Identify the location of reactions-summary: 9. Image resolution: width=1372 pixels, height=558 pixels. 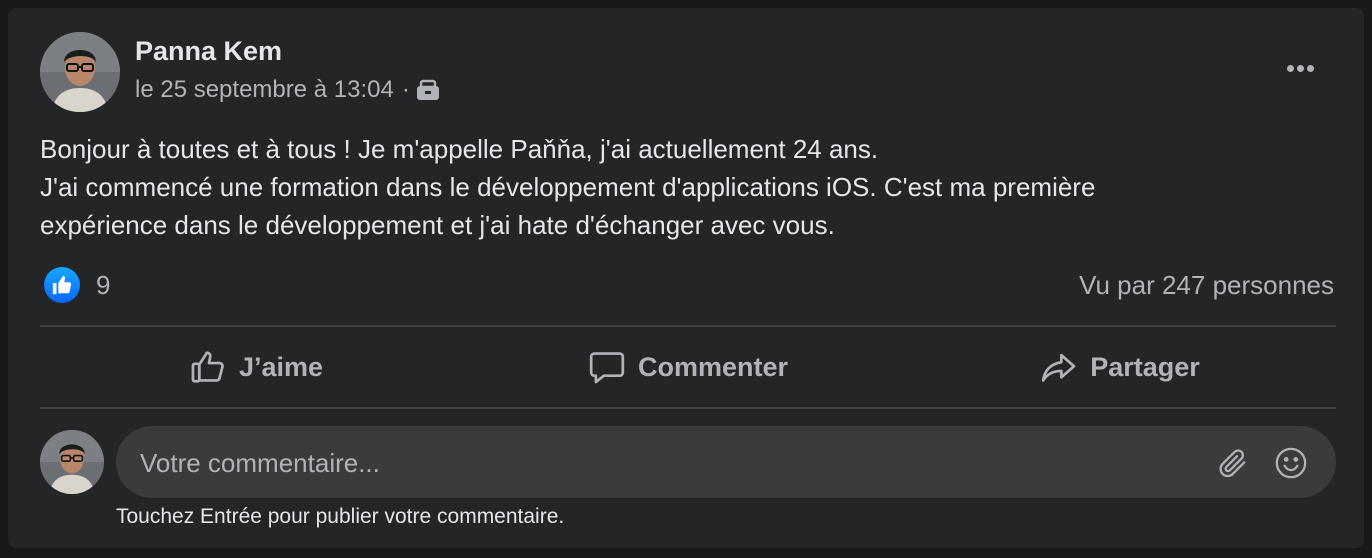
(77, 285).